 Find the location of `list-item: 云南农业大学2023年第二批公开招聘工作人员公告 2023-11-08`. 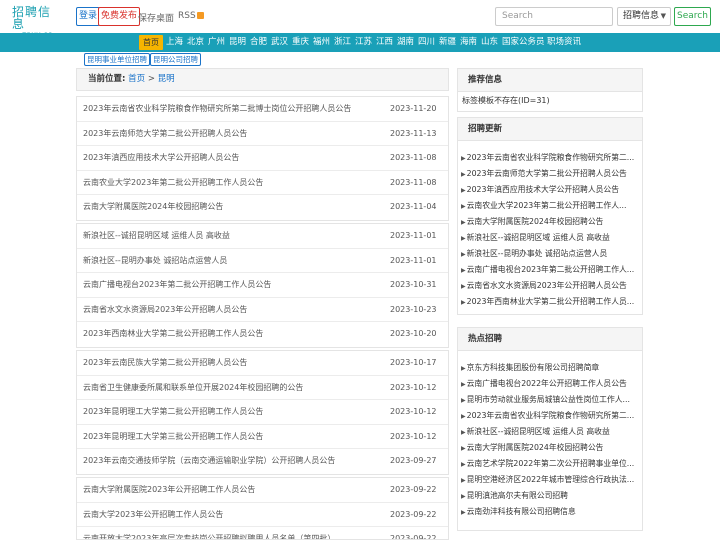

list-item: 云南农业大学2023年第二批公开招聘工作人员公告 2023-11-08 is located at coordinates (262, 183).